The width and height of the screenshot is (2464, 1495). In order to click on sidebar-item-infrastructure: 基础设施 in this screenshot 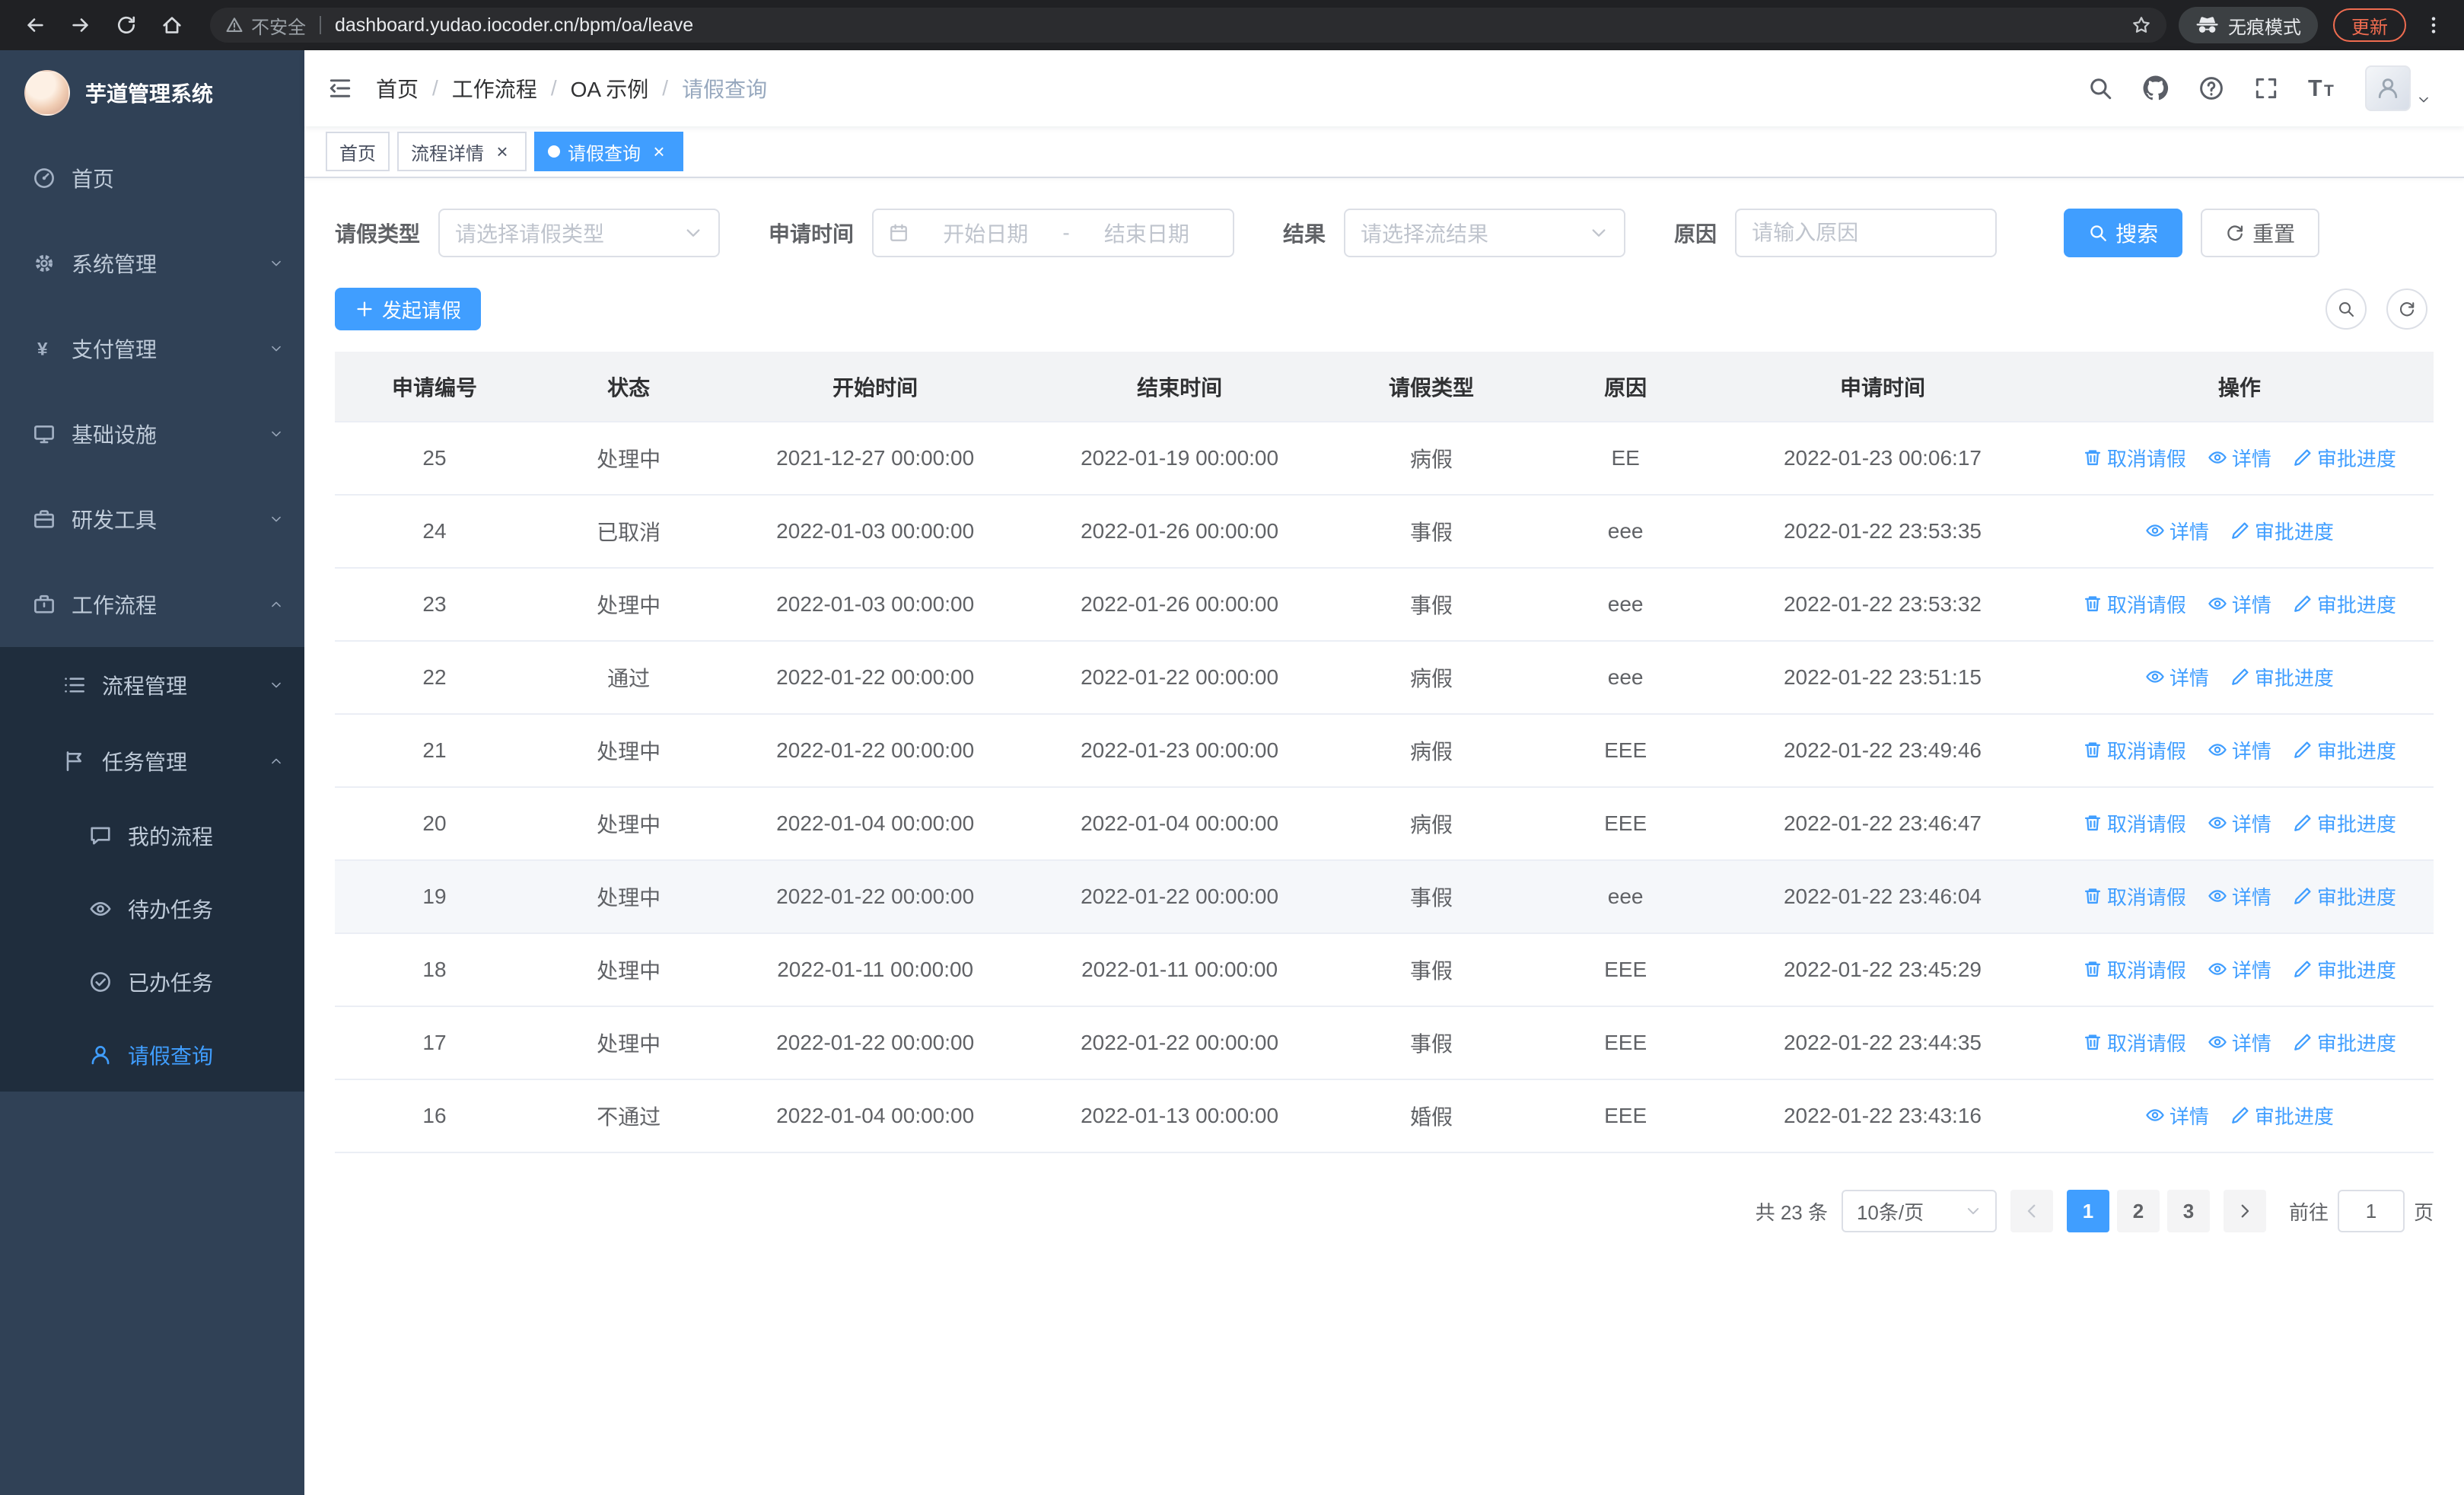, I will do `click(152, 434)`.